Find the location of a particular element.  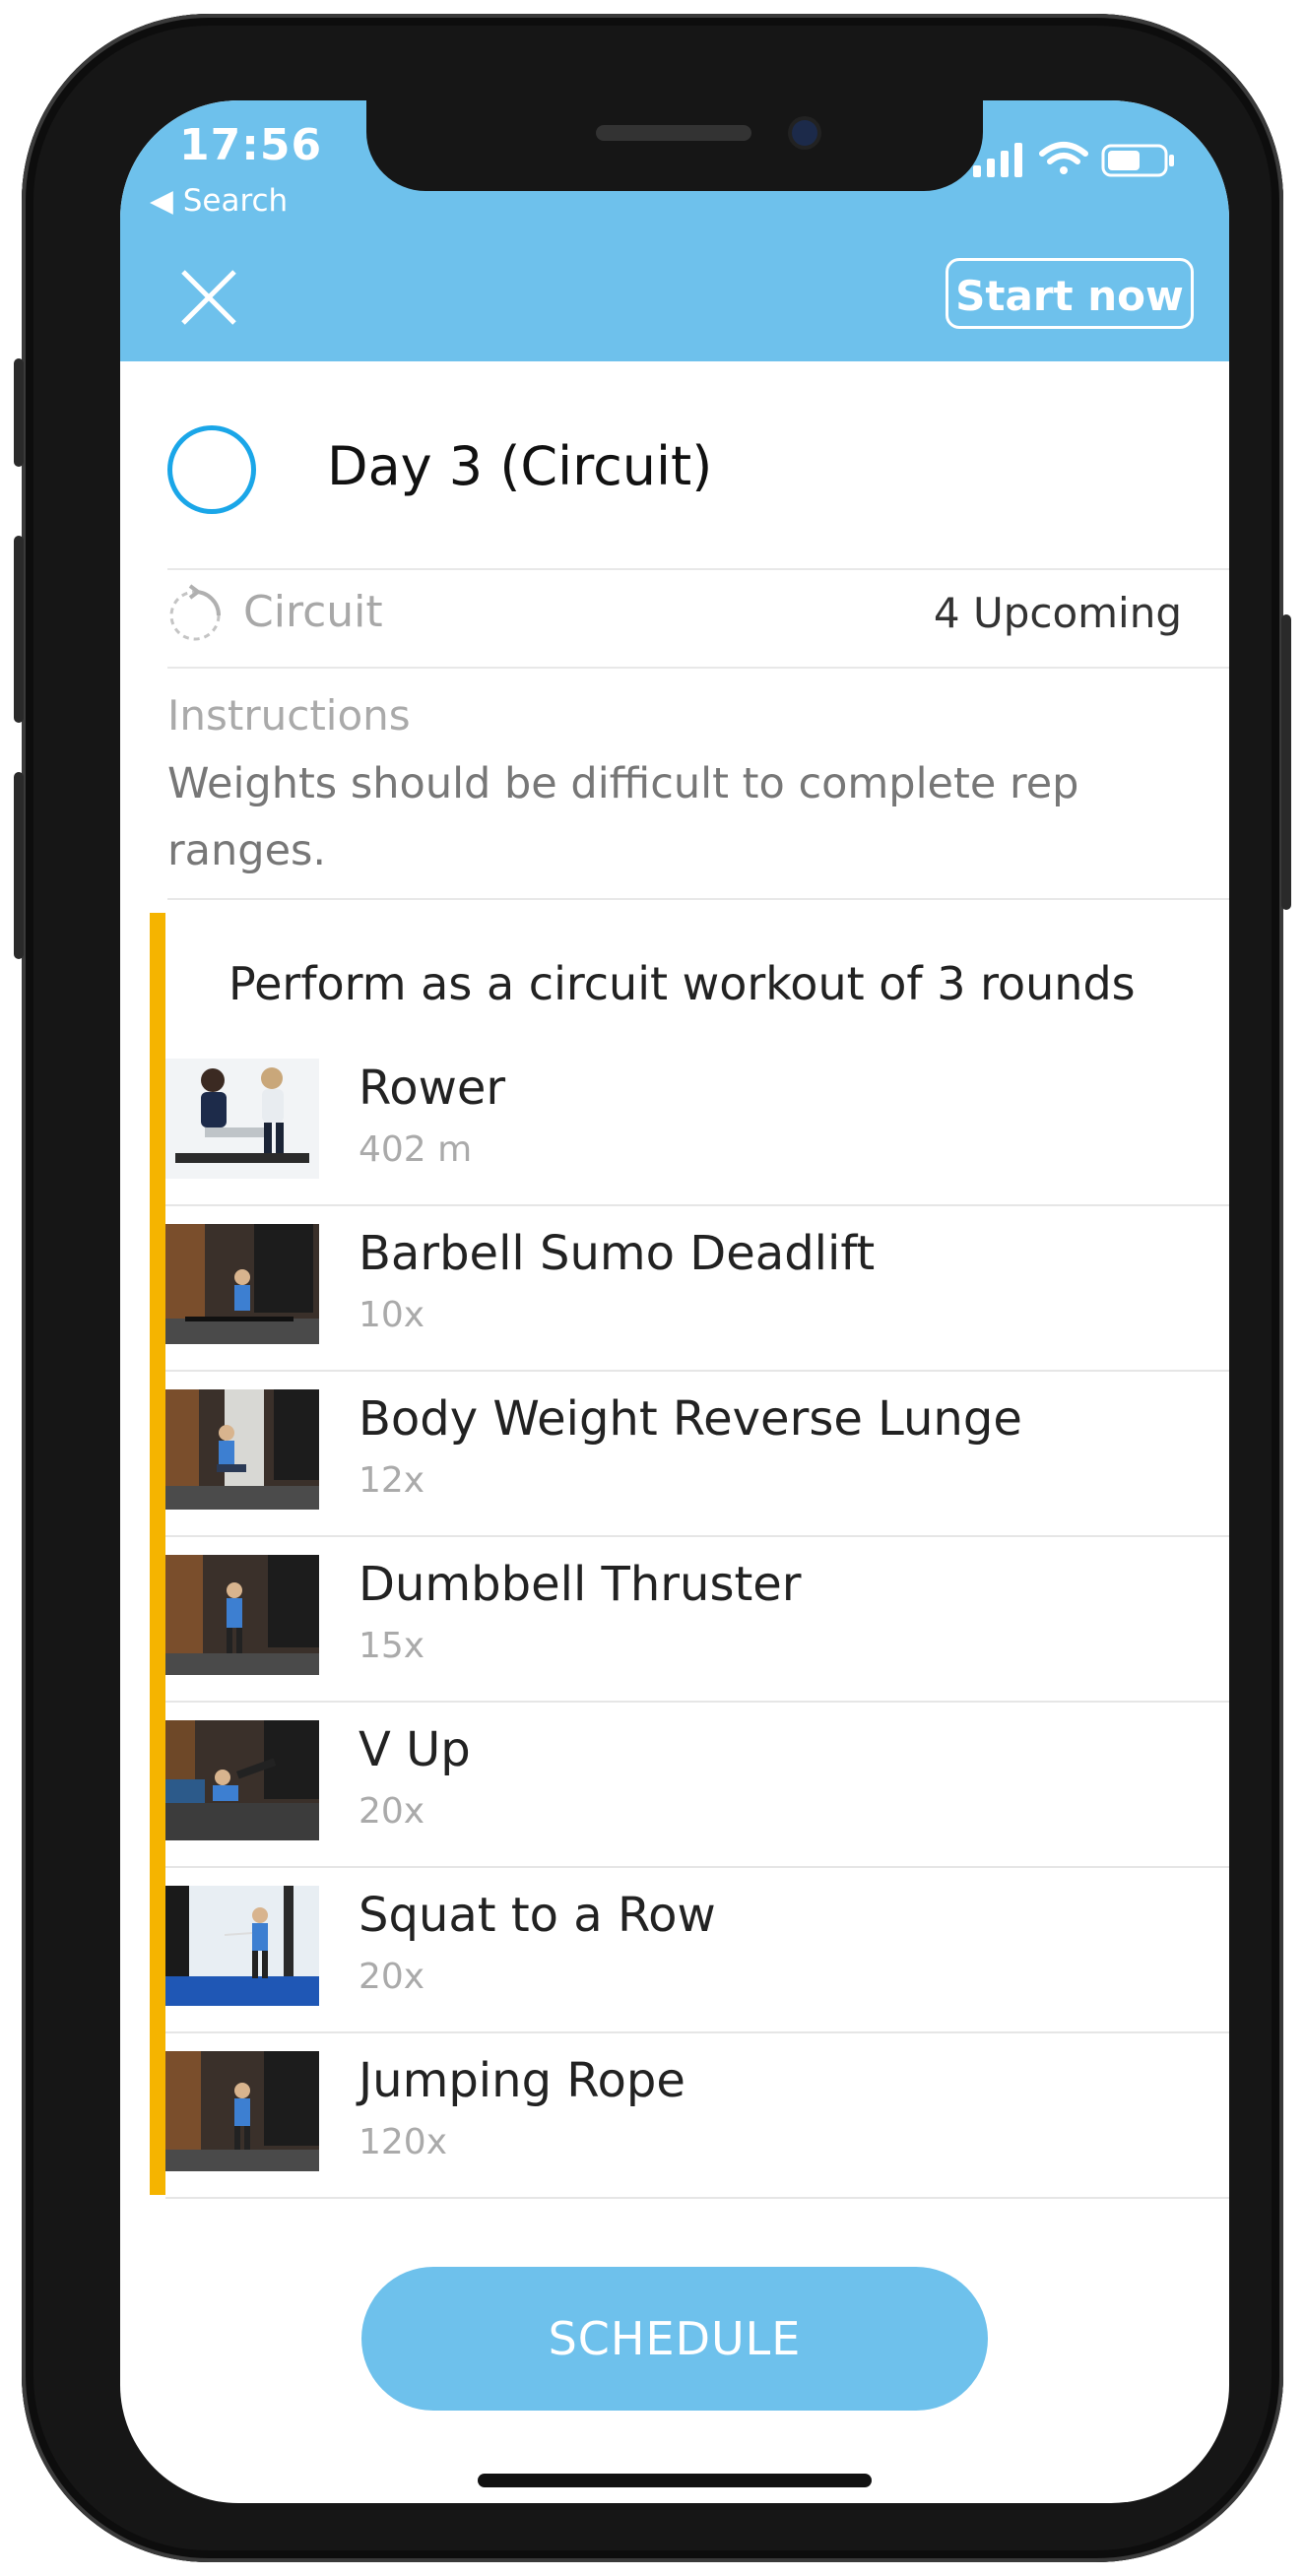

instructions-label: Instructions is located at coordinates (289, 715).